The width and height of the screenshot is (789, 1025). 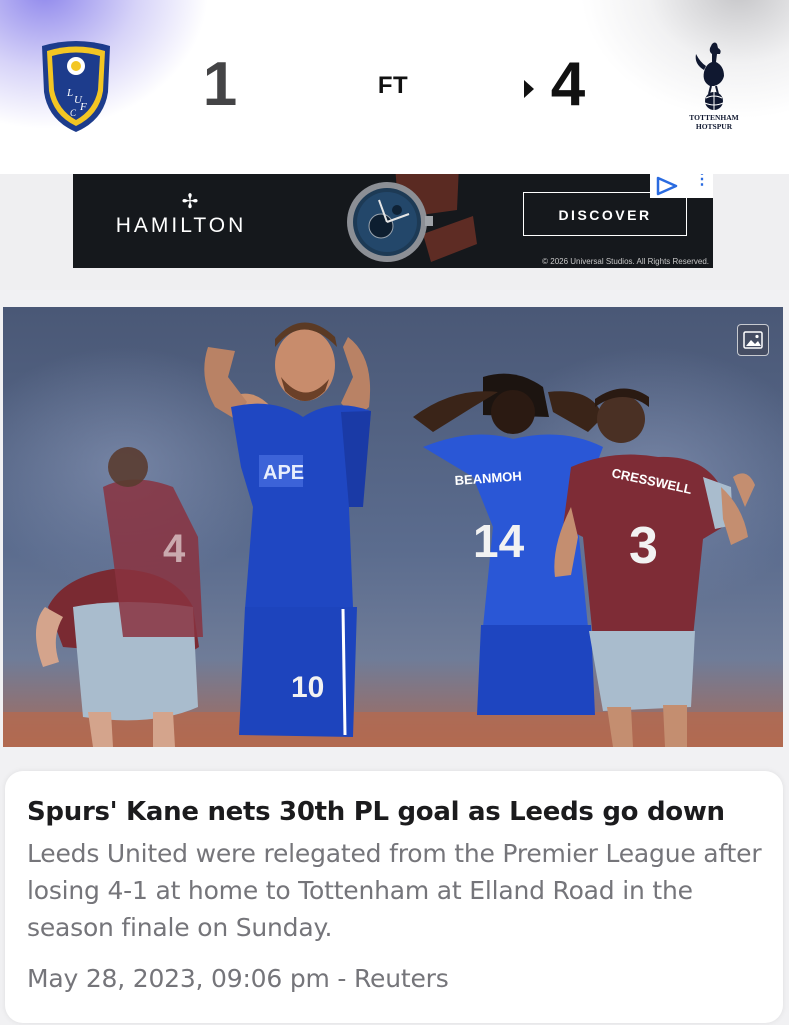 What do you see at coordinates (220, 84) in the screenshot?
I see `home-score: 1` at bounding box center [220, 84].